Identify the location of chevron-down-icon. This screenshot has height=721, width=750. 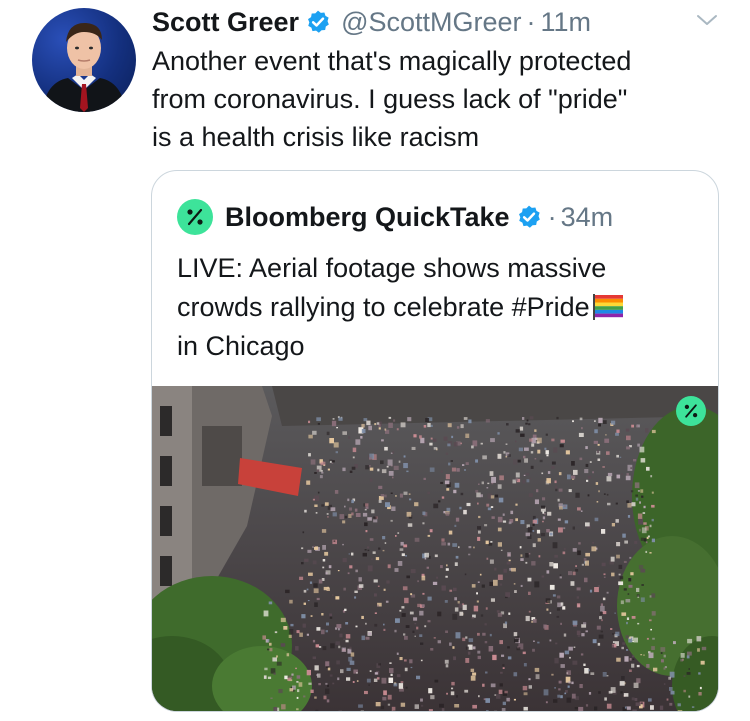
(707, 20).